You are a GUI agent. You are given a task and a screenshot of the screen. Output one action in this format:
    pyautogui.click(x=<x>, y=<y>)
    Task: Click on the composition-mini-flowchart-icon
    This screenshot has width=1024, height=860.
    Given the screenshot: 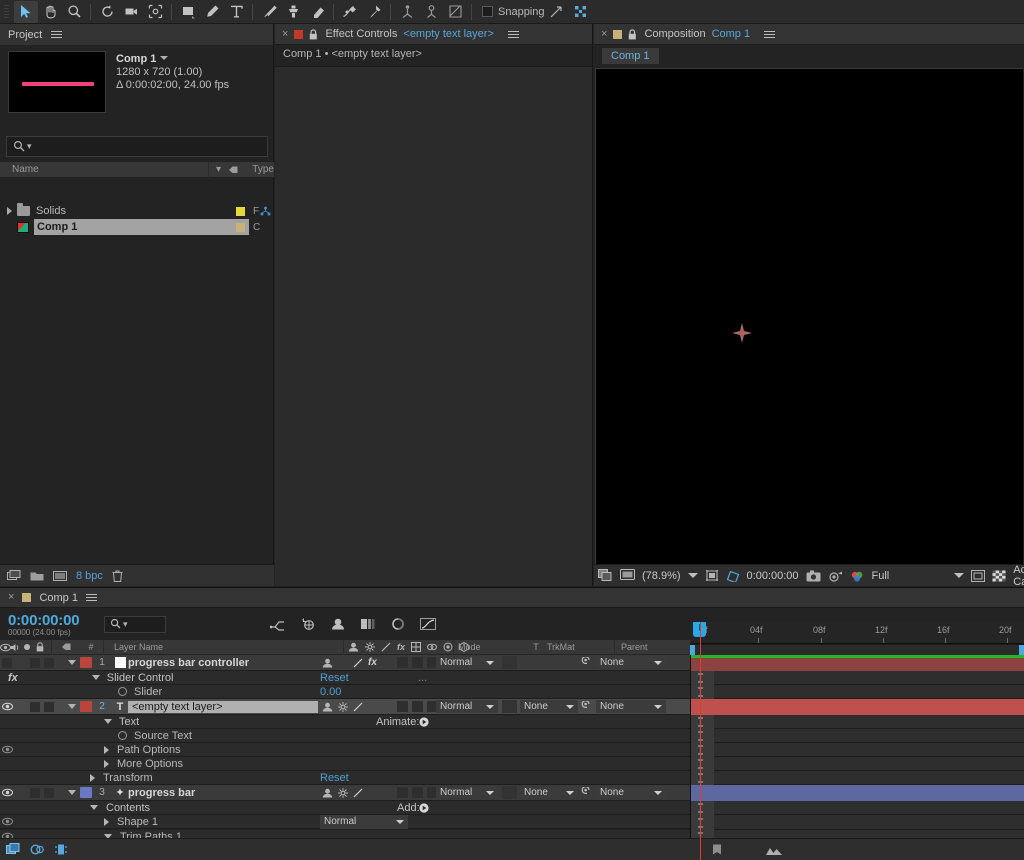 What is the action you would take?
    pyautogui.click(x=278, y=624)
    